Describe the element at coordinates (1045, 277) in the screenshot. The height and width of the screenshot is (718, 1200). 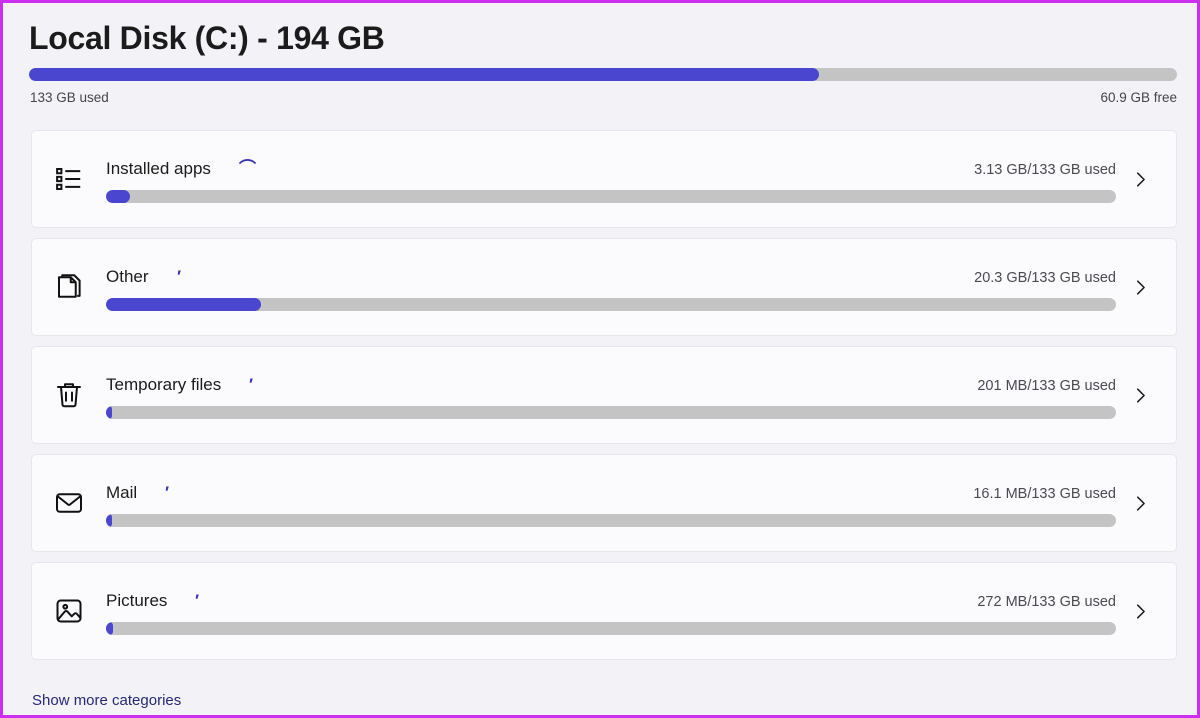
I see `category-size-label: 20.3 GB/133 GB used` at that location.